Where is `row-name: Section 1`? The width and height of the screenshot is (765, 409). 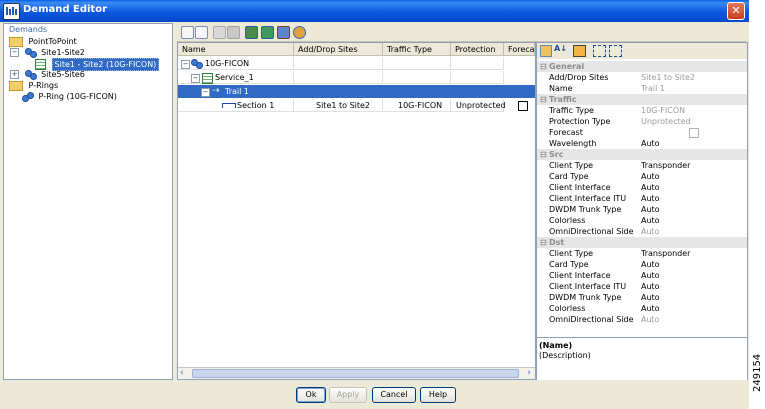
row-name: Section 1 is located at coordinates (256, 105).